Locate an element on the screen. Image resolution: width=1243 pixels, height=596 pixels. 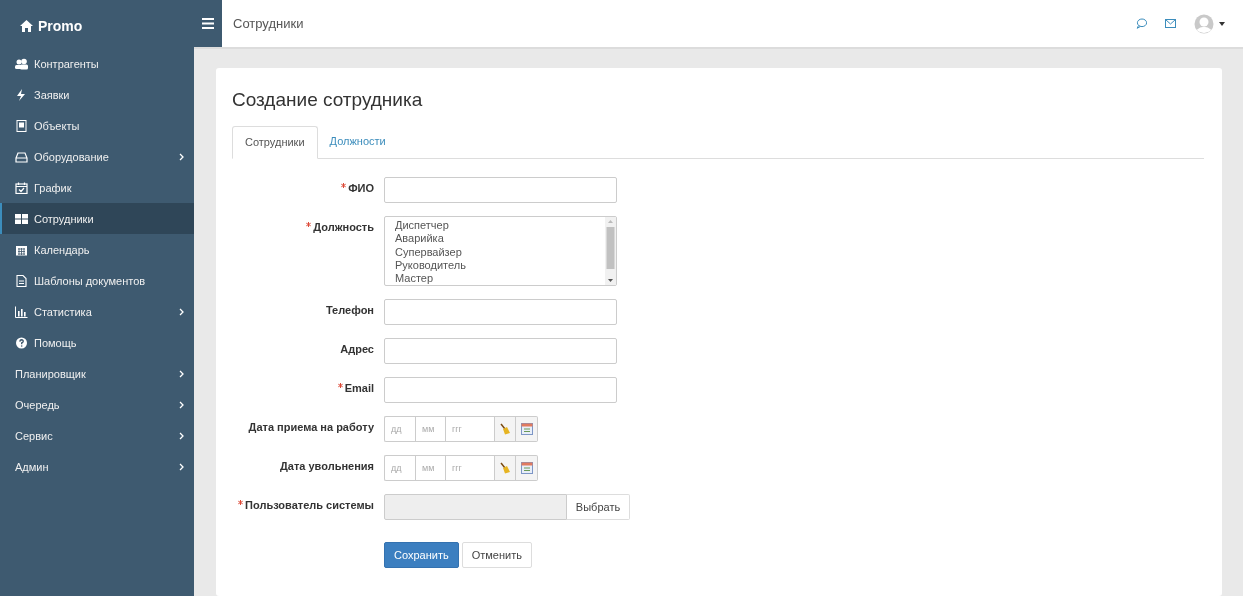
people-icon is located at coordinates (21, 63).